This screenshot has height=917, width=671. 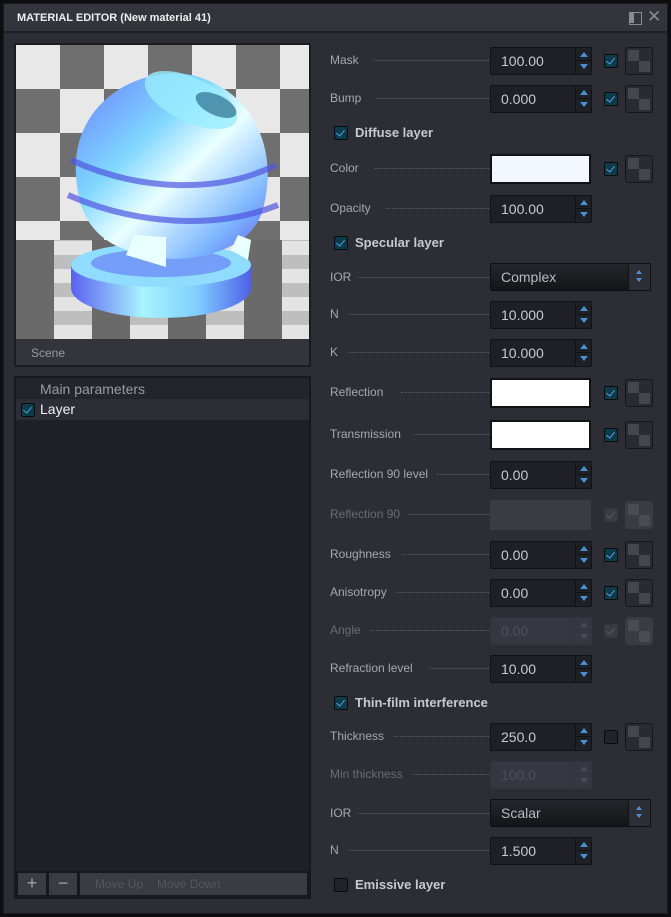 What do you see at coordinates (32, 884) in the screenshot?
I see `add-layer-button: +` at bounding box center [32, 884].